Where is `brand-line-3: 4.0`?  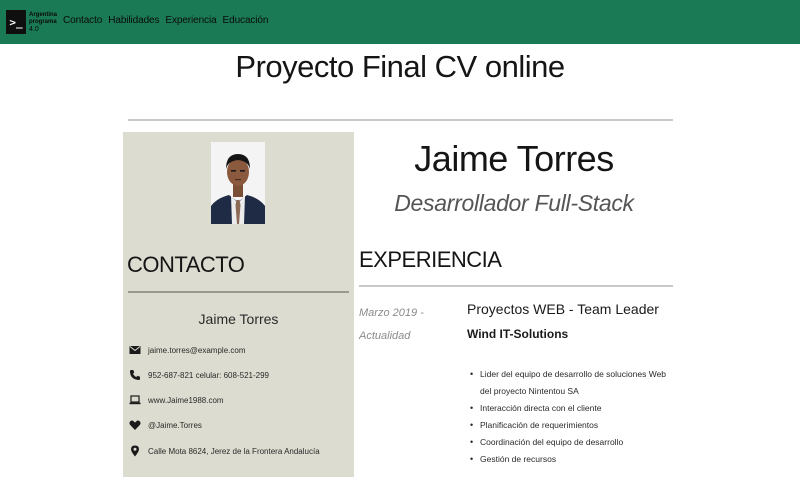
brand-line-3: 4.0 is located at coordinates (34, 29).